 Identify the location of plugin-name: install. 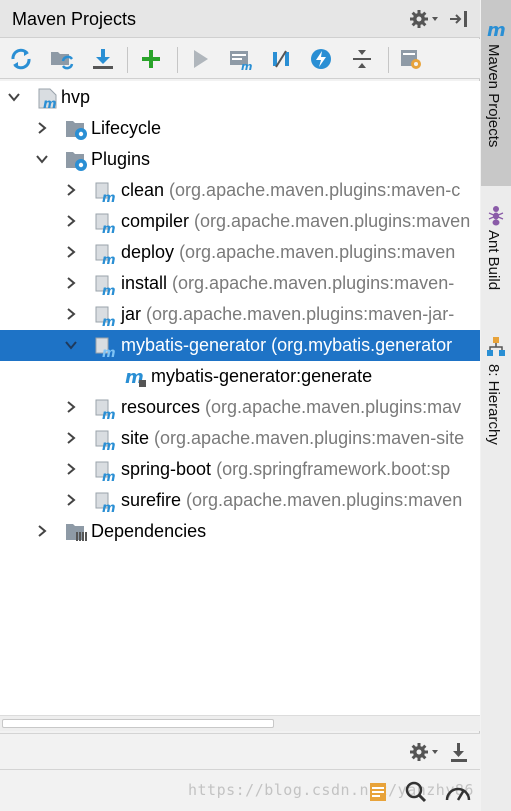
(144, 283).